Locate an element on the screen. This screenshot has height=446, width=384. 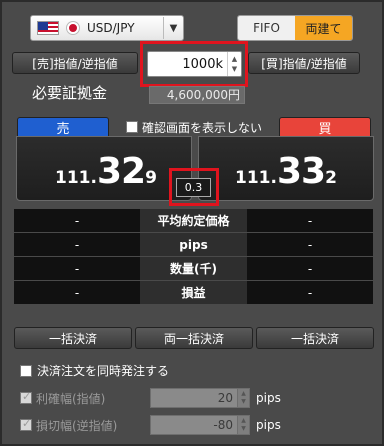
us-flag-icon is located at coordinates (48, 28).